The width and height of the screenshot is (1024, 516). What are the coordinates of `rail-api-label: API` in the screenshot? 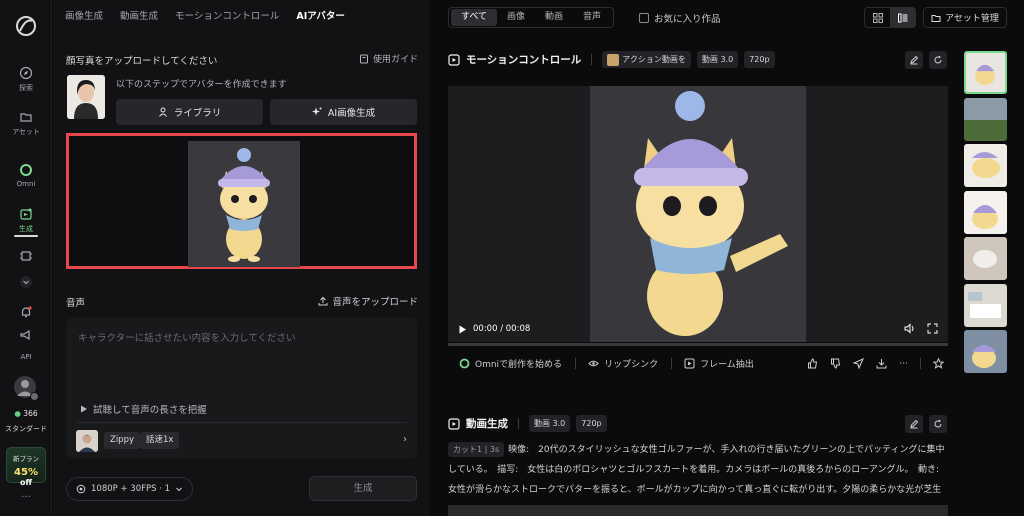 It's located at (26, 357).